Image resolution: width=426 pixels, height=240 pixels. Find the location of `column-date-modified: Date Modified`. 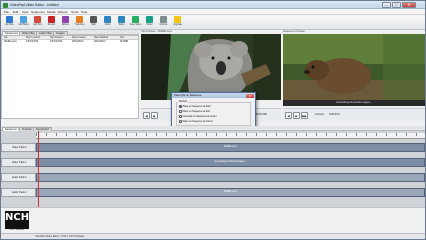

column-date-modified: Date Modified is located at coordinates (101, 38).